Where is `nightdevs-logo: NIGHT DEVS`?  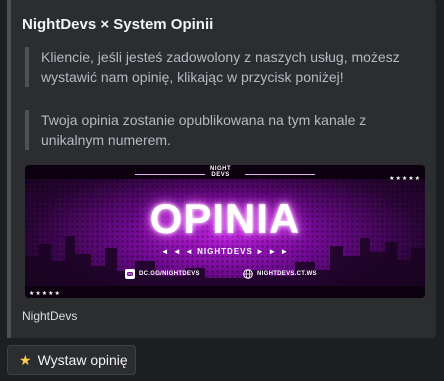
nightdevs-logo: NIGHT DEVS is located at coordinates (221, 172).